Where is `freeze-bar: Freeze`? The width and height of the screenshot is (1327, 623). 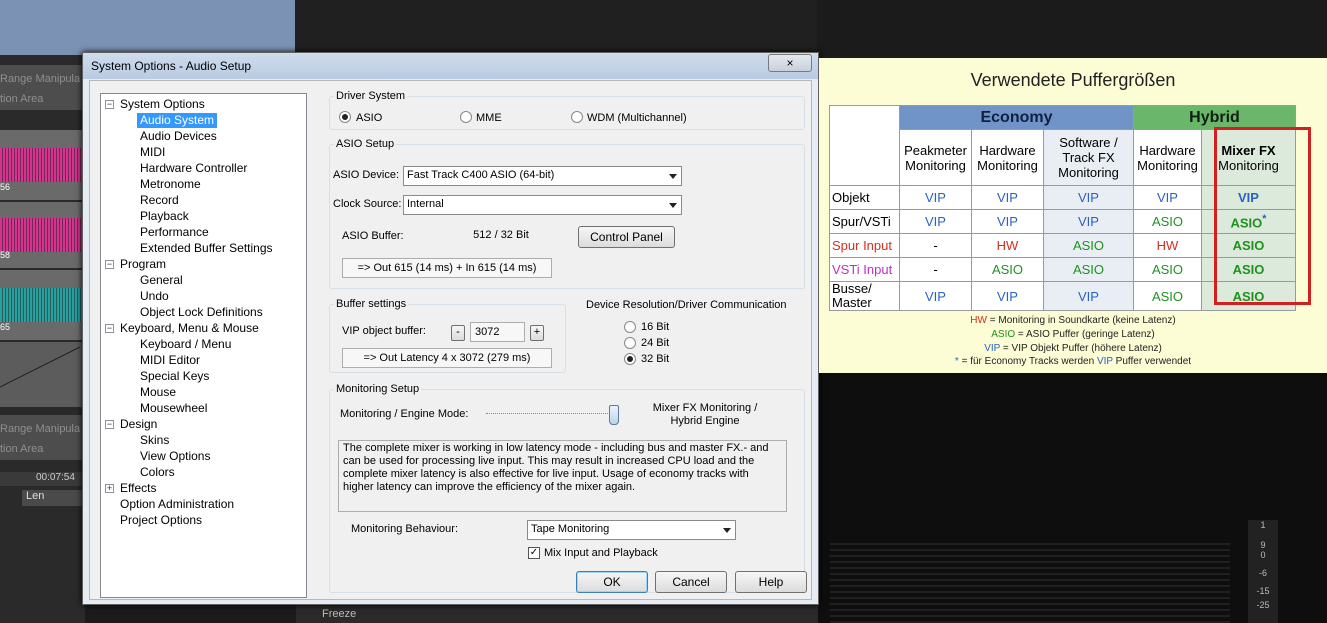
freeze-bar: Freeze is located at coordinates (557, 613).